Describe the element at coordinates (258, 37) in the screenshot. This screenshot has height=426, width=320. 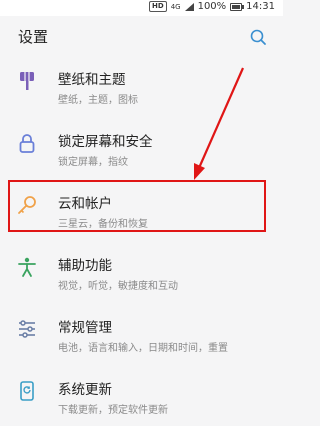
I see `search-icon` at that location.